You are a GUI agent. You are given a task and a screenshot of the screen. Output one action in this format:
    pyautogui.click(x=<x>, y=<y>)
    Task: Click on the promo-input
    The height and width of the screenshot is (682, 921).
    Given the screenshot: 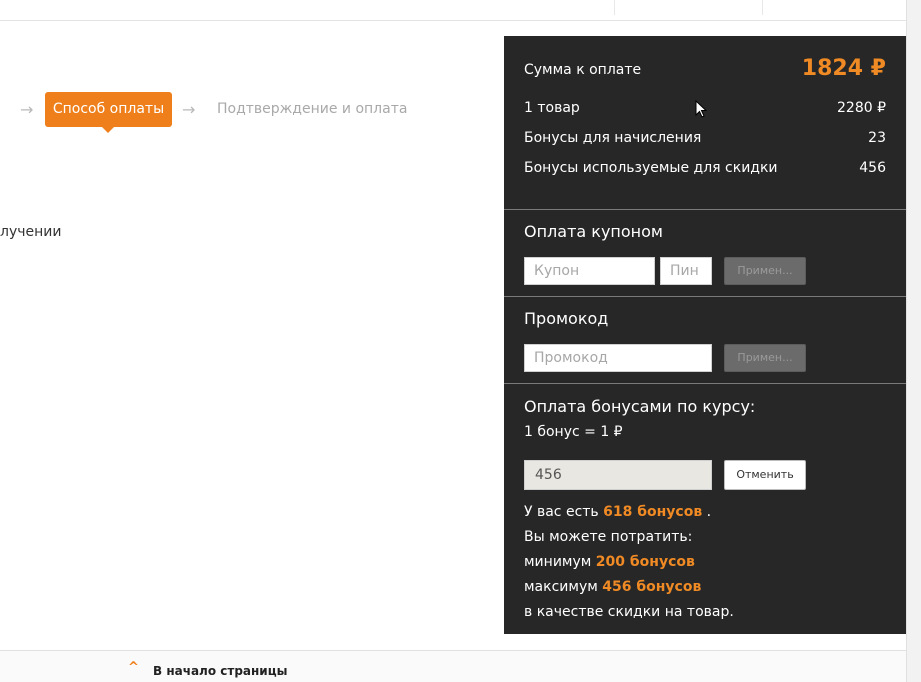 What is the action you would take?
    pyautogui.click(x=618, y=358)
    